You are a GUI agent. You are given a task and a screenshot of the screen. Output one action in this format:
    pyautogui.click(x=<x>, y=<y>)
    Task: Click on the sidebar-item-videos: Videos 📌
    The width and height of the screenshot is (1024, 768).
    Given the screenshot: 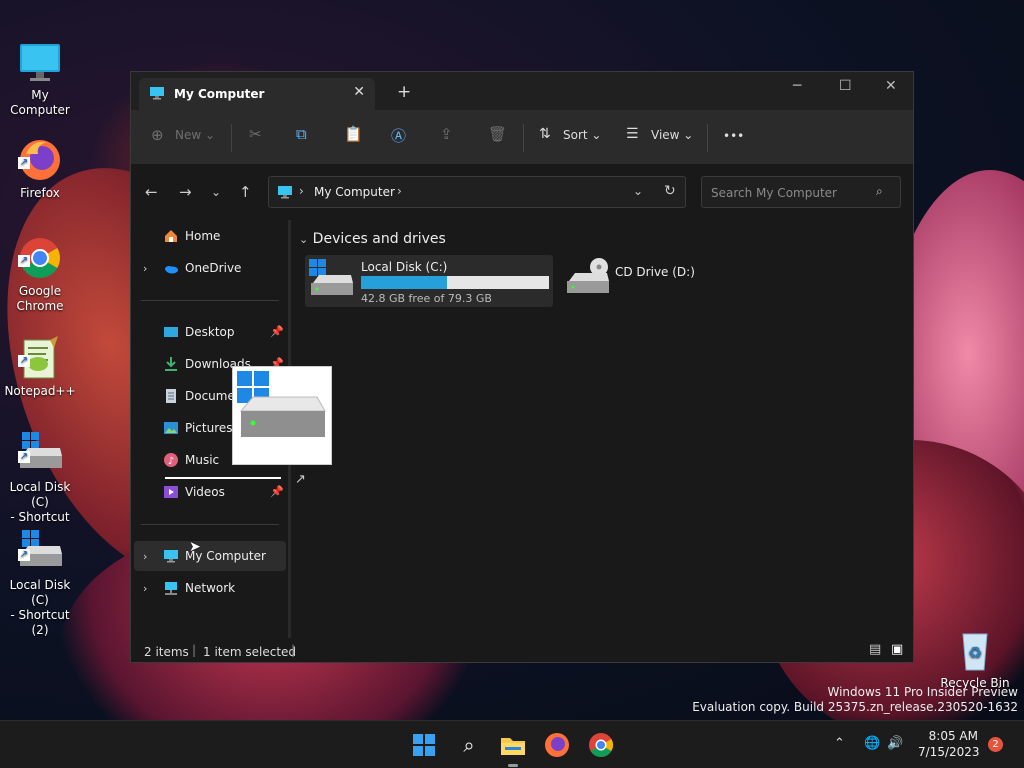 What is the action you would take?
    pyautogui.click(x=225, y=492)
    